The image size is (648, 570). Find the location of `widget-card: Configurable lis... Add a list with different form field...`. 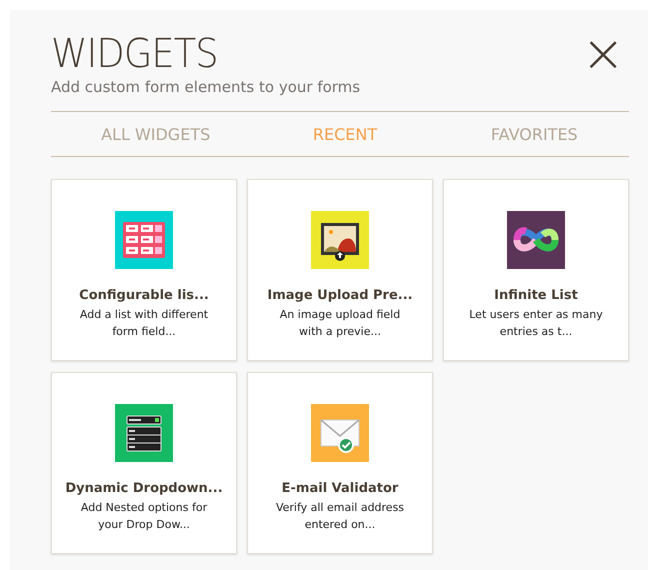

widget-card: Configurable lis... Add a list with different form field... is located at coordinates (144, 270).